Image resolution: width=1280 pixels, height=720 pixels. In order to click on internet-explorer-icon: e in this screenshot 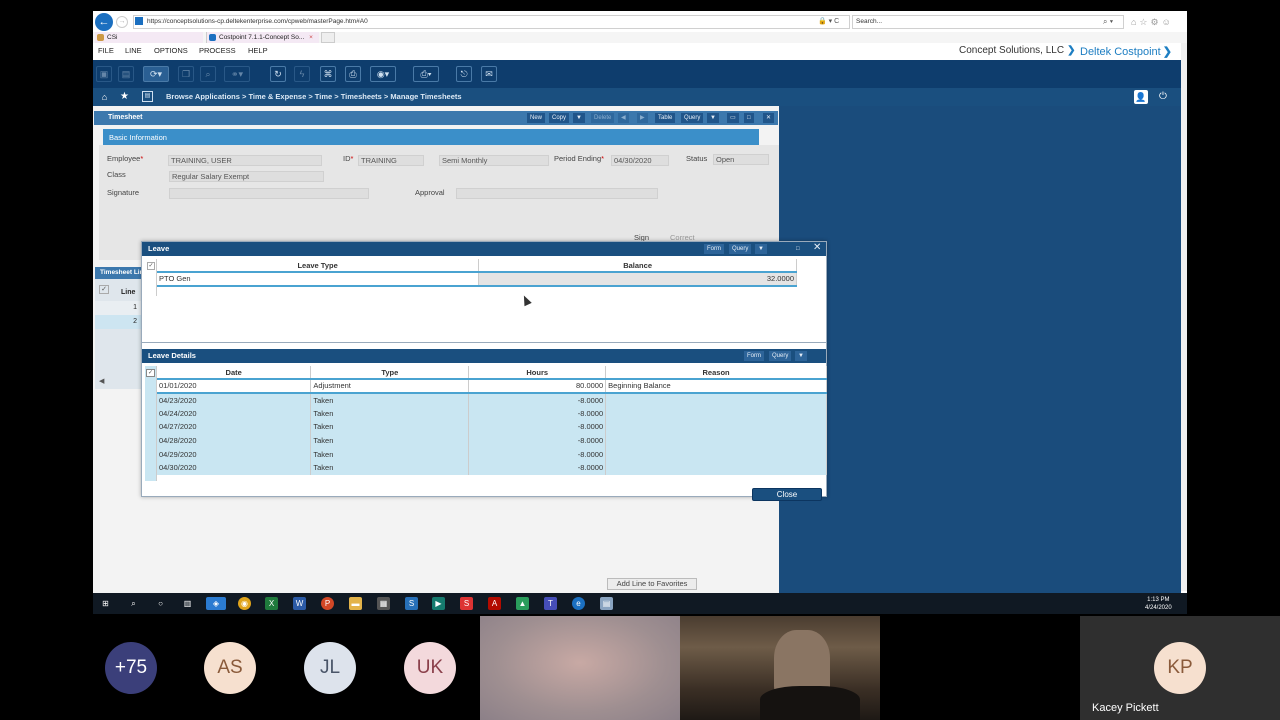, I will do `click(578, 603)`.